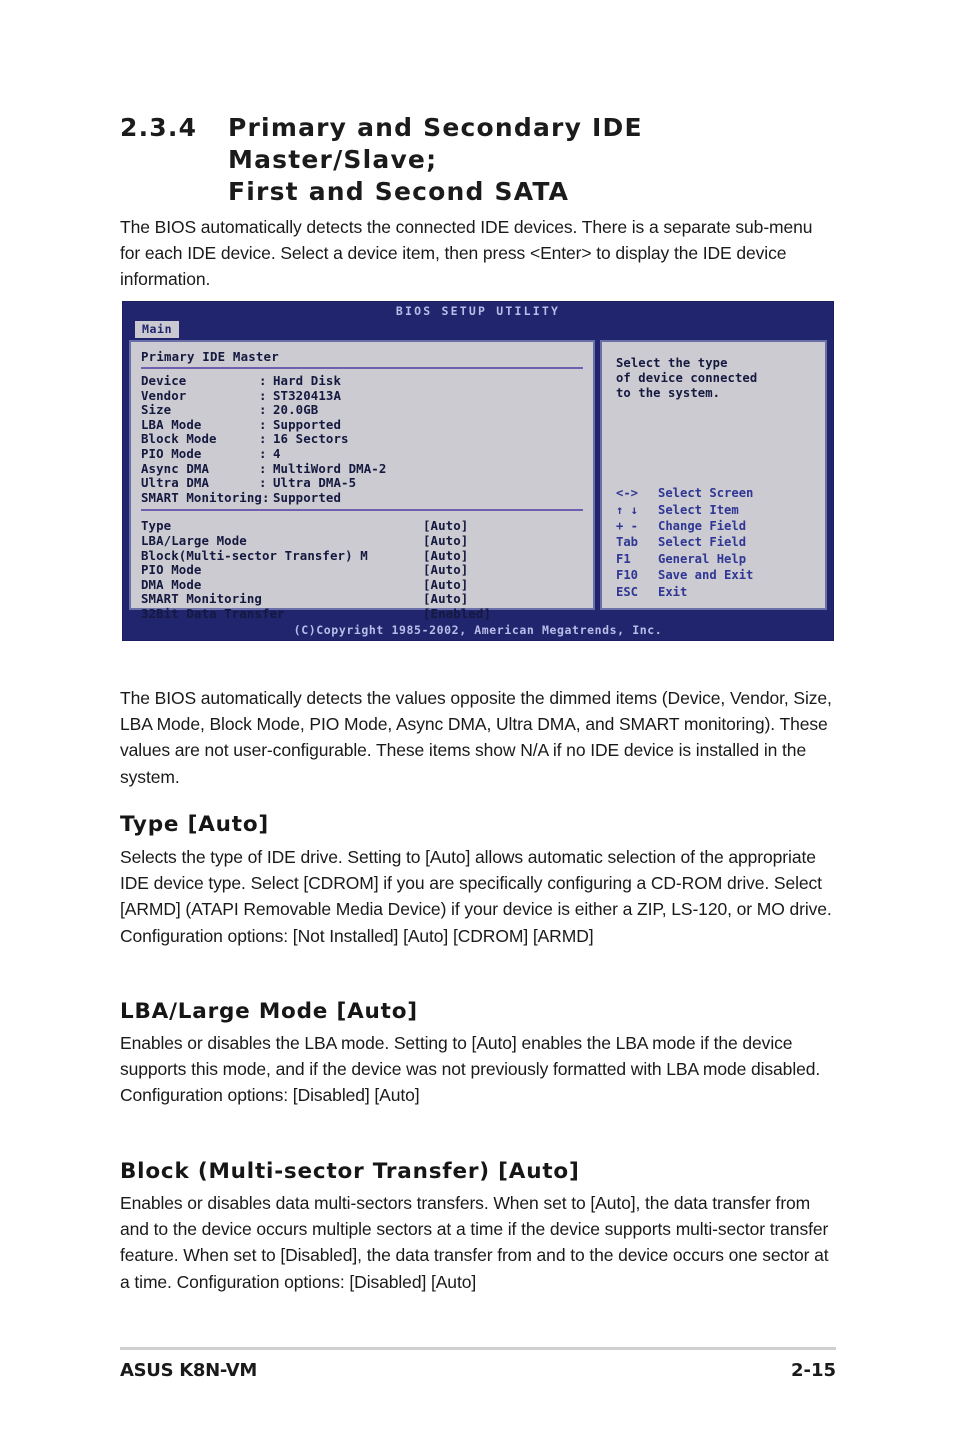  I want to click on option-label: PIO Mode, so click(171, 570).